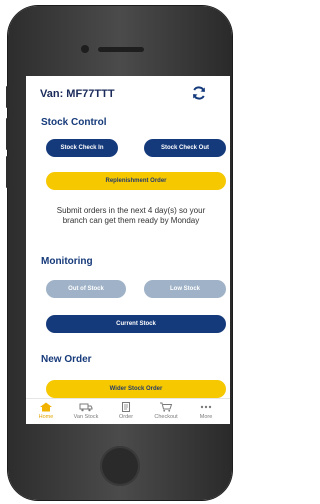 This screenshot has width=320, height=504. What do you see at coordinates (86, 417) in the screenshot?
I see `tab-van-stock-label: Van Stock` at bounding box center [86, 417].